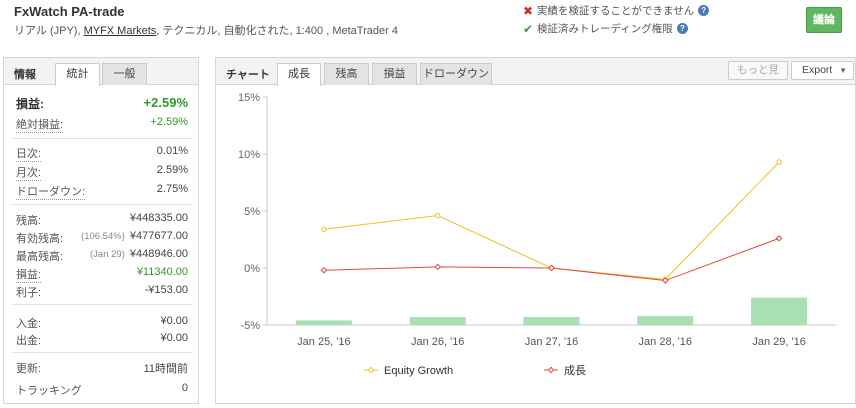  I want to click on chevron-down-icon: ▼, so click(843, 70).